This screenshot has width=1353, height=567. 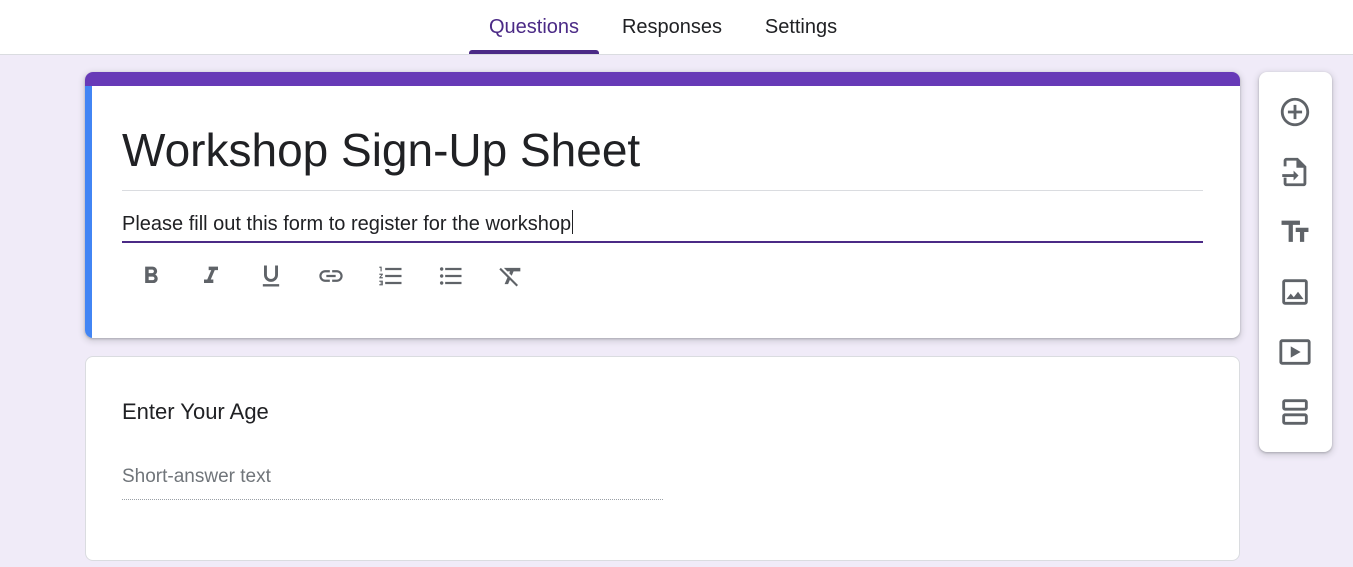 I want to click on import-questions-icon, so click(x=1294, y=172).